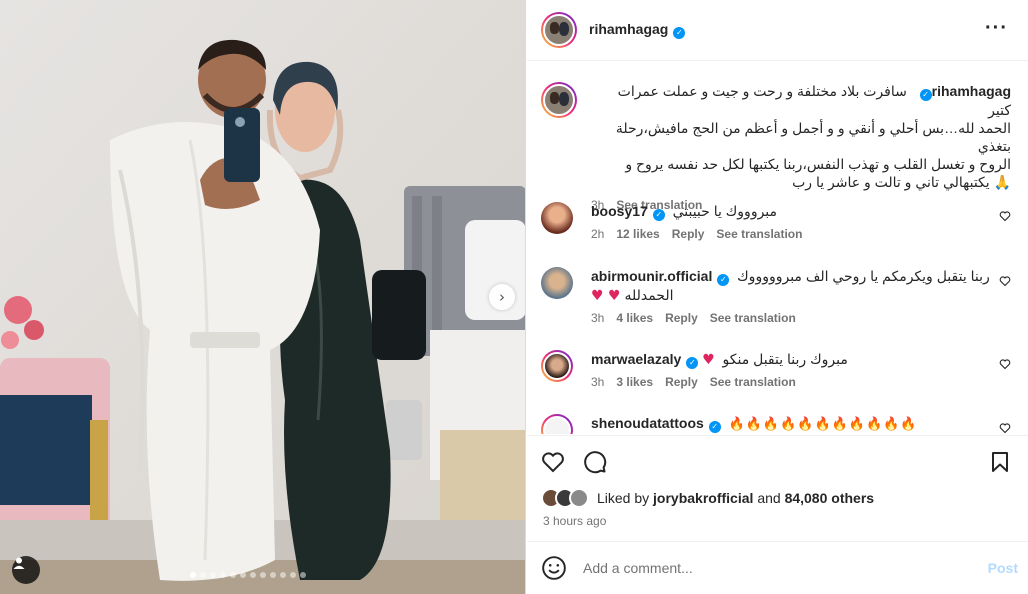 The image size is (1028, 594). What do you see at coordinates (801, 382) in the screenshot?
I see `comment-meta: 3h 3 likes Reply See translation` at bounding box center [801, 382].